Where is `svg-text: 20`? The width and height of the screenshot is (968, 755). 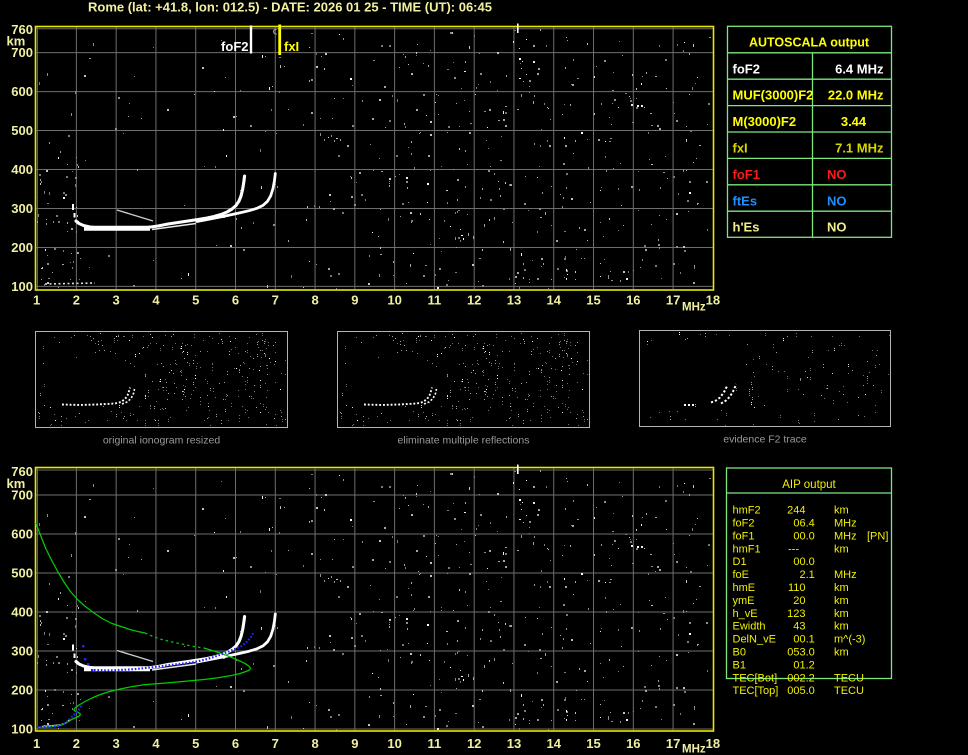
svg-text: 20 is located at coordinates (799, 601).